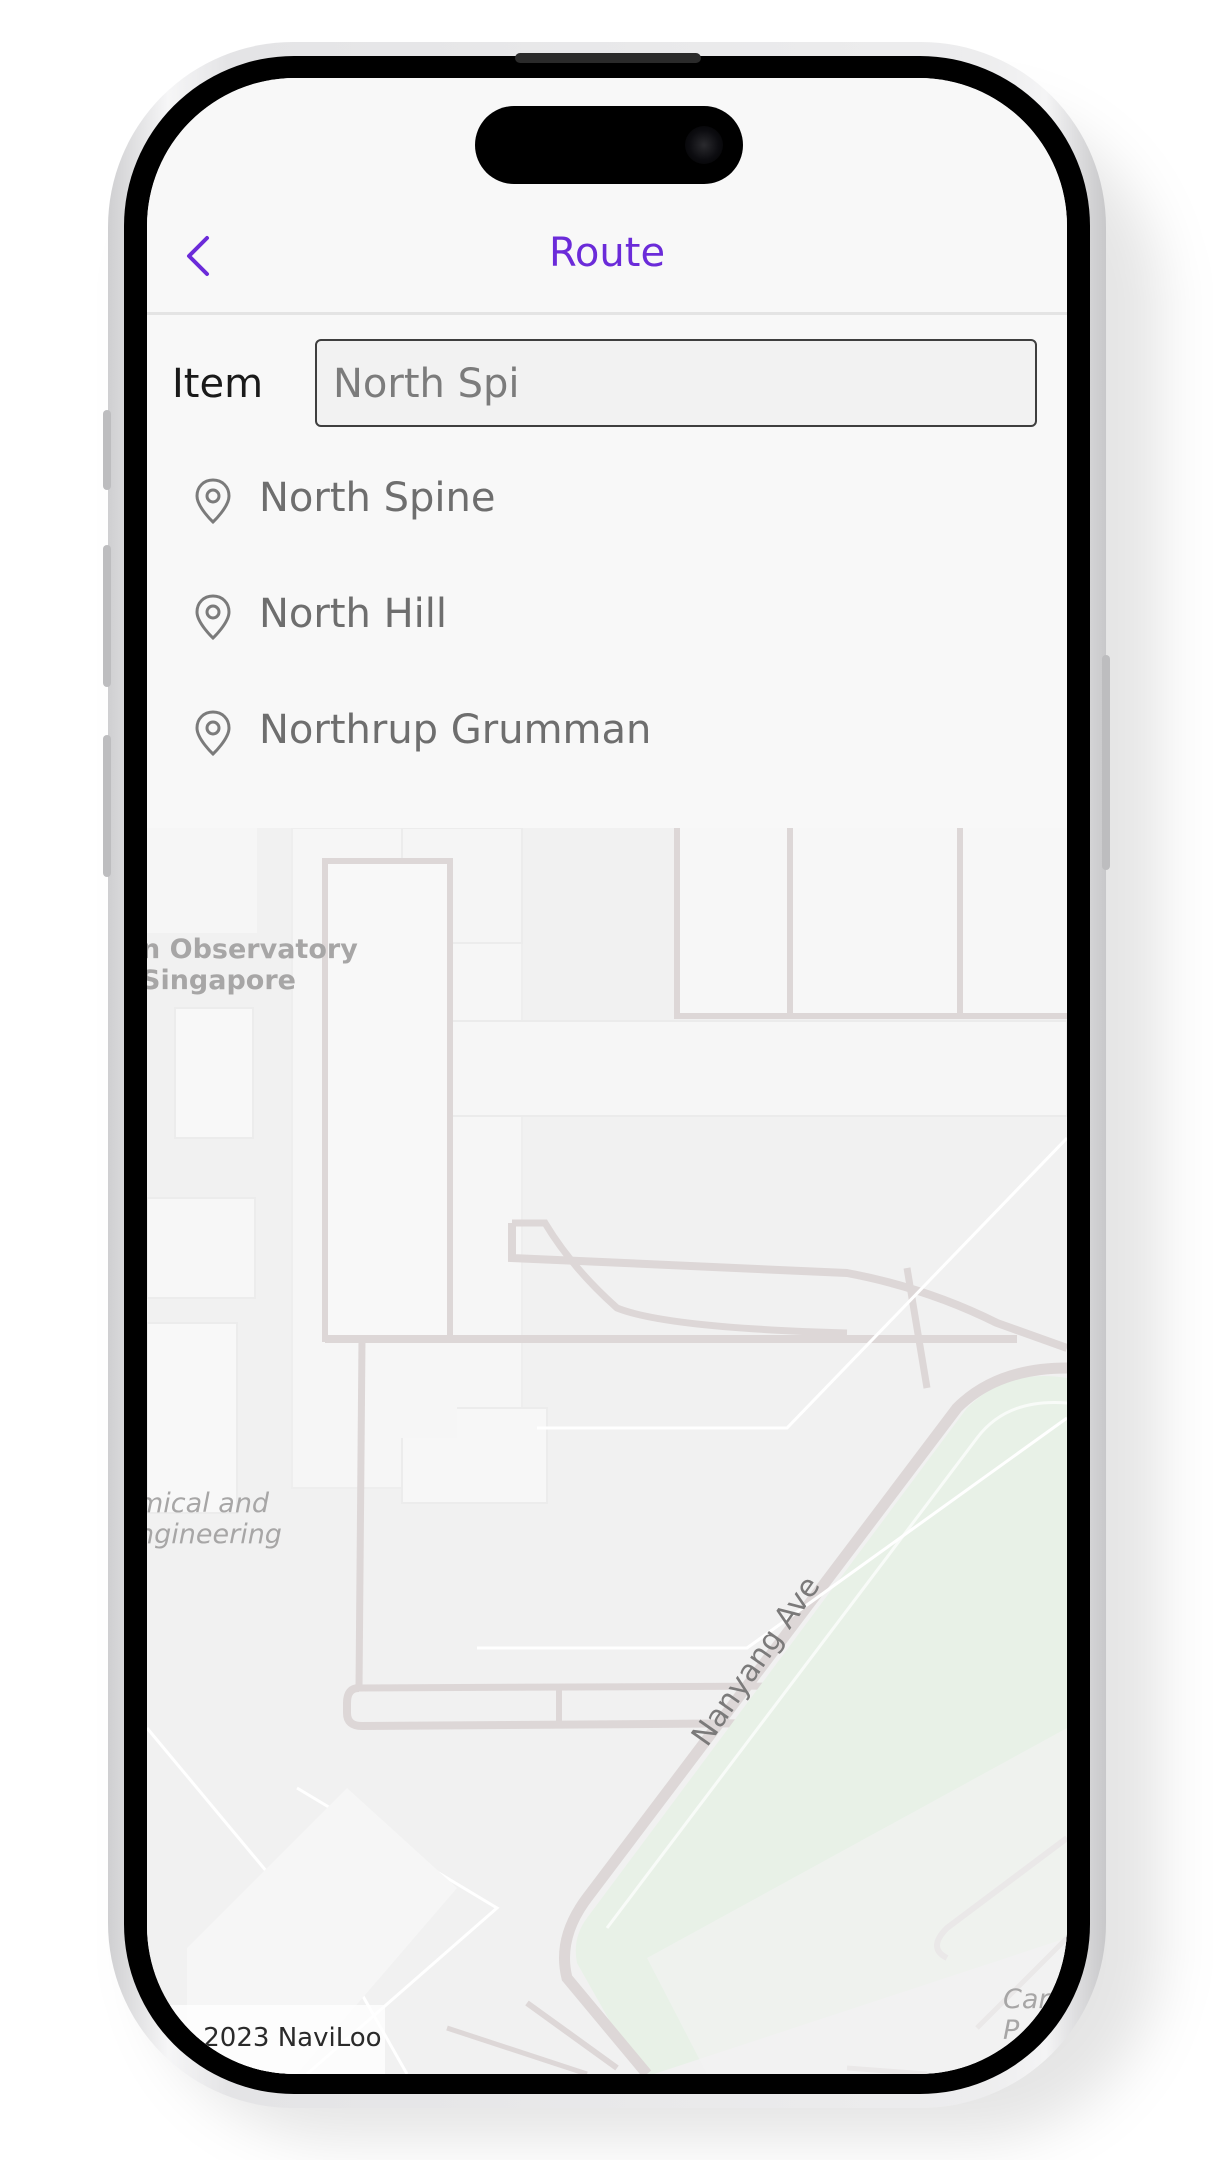 The height and width of the screenshot is (2160, 1215). Describe the element at coordinates (609, 145) in the screenshot. I see `dynamic-island` at that location.